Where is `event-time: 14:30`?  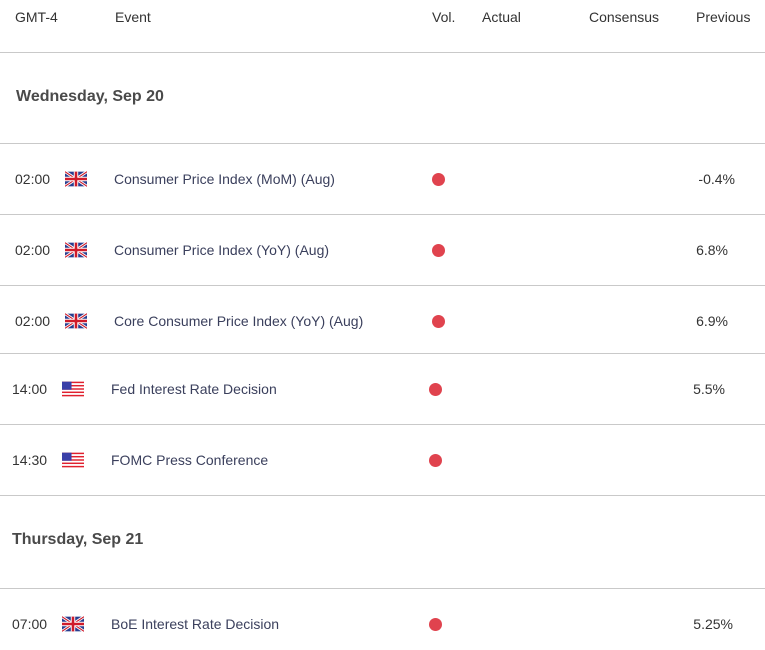
event-time: 14:30 is located at coordinates (30, 460).